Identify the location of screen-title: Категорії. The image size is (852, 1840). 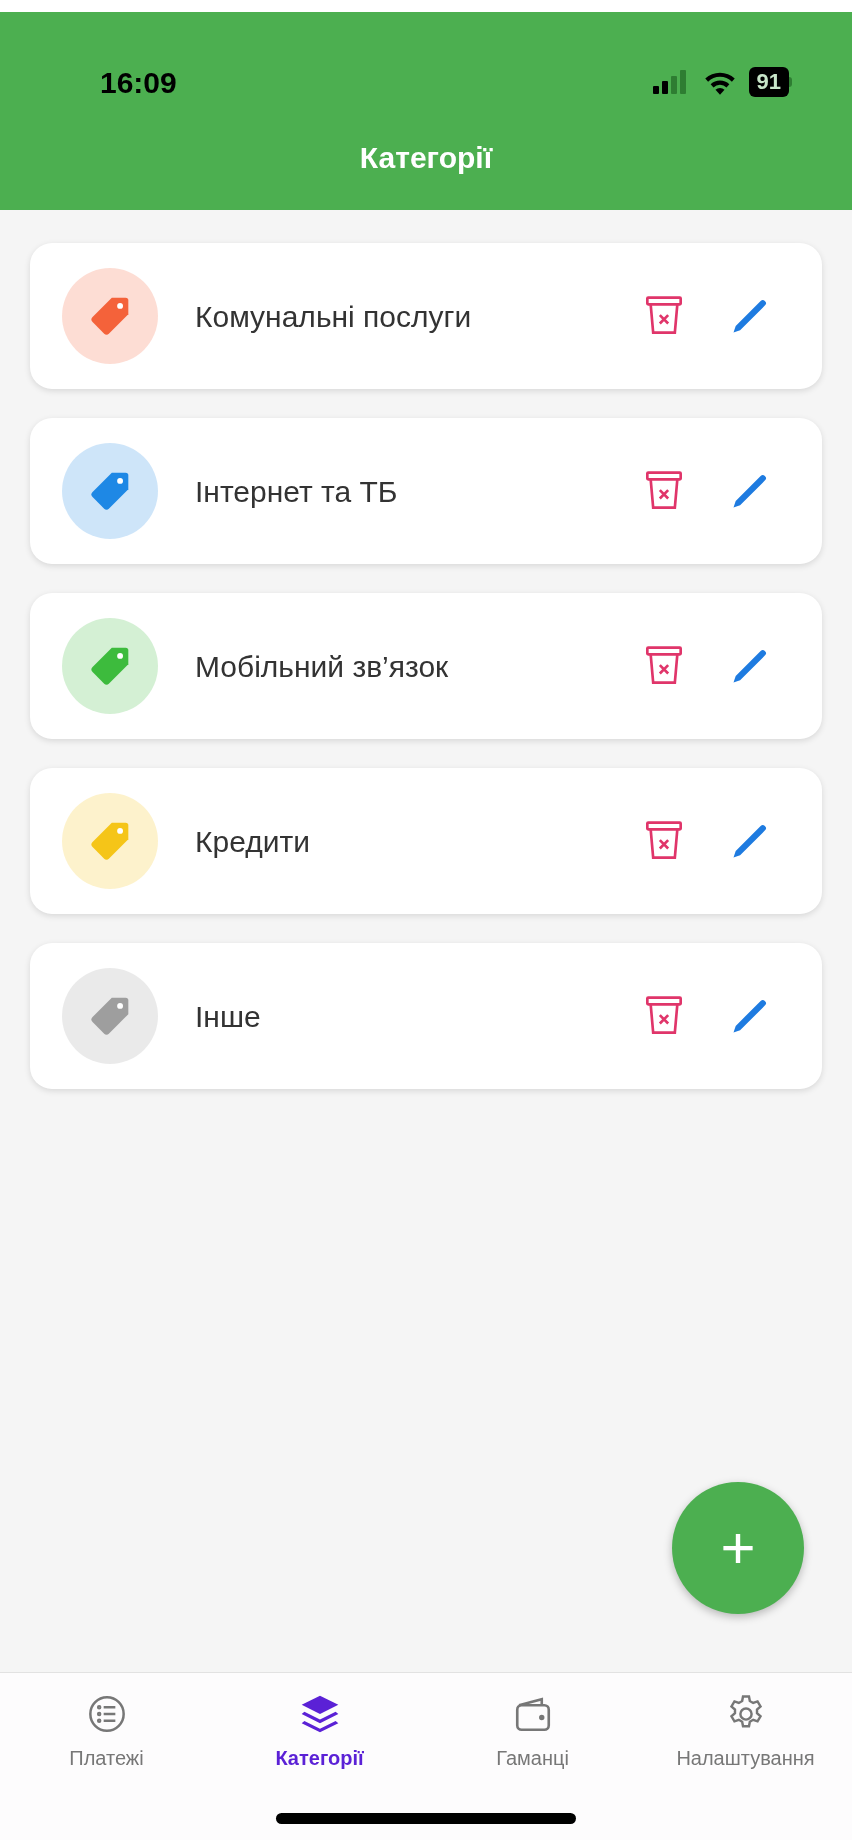
(426, 157).